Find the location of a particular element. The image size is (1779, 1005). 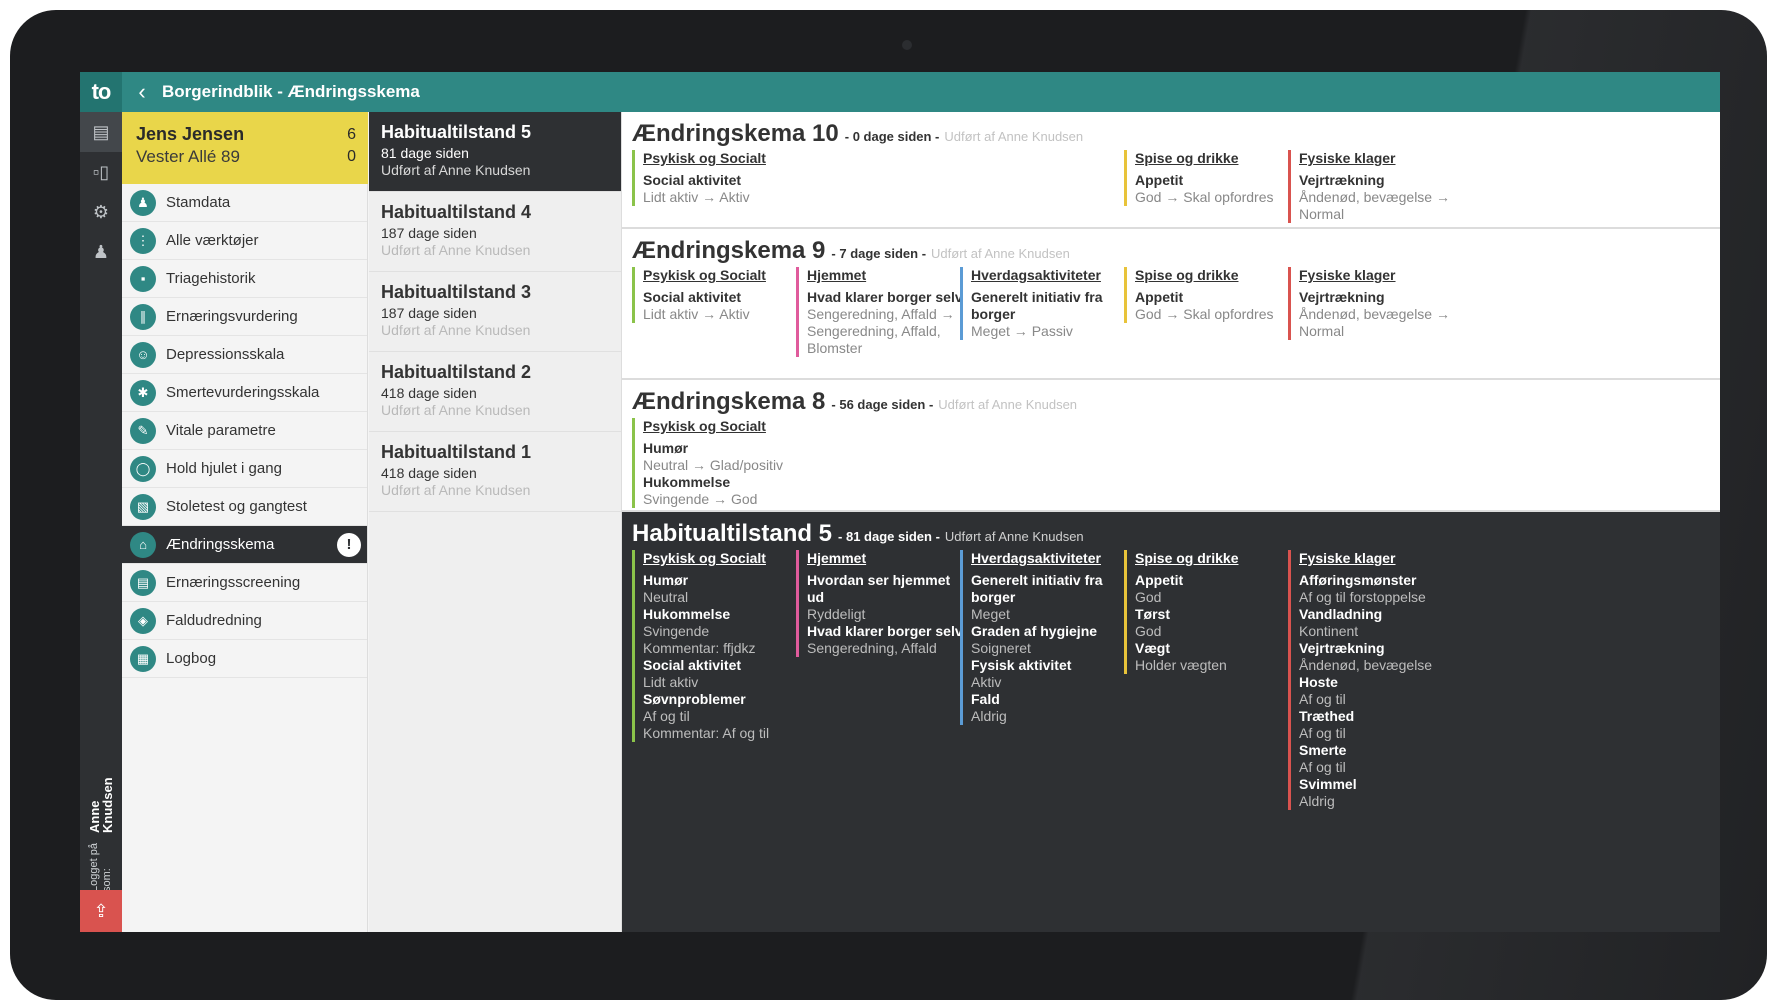

answer-value: Af og til is located at coordinates (1322, 767).